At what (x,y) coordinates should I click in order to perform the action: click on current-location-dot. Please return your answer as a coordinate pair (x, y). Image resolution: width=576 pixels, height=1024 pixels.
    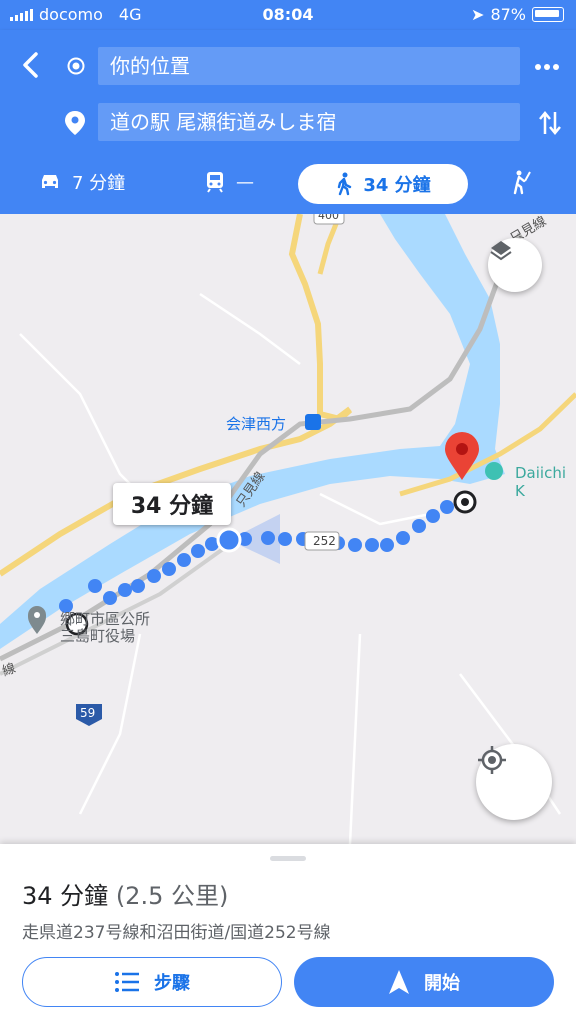
    Looking at the image, I should click on (229, 540).